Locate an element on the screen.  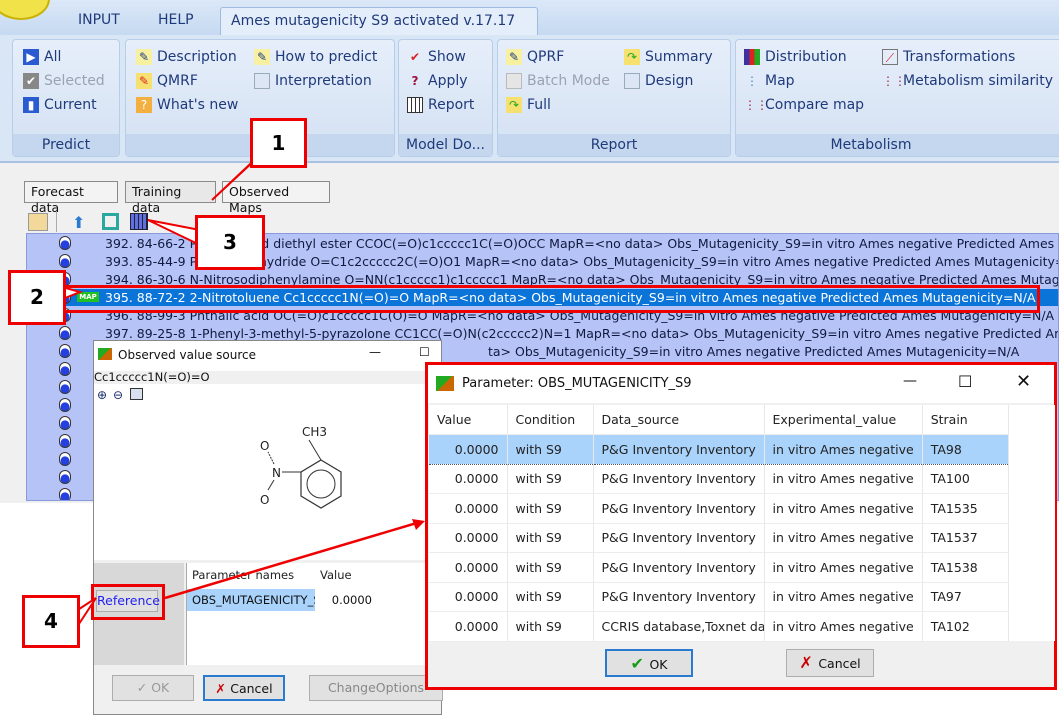
callout-3: 3 is located at coordinates (230, 242).